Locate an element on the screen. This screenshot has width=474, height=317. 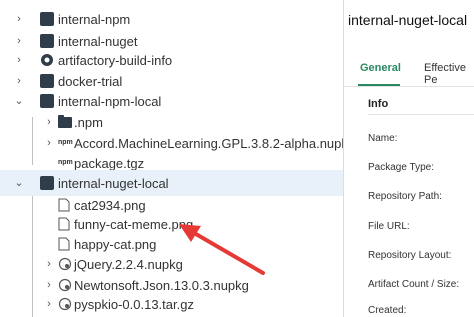
tabs-divider is located at coordinates (409, 86).